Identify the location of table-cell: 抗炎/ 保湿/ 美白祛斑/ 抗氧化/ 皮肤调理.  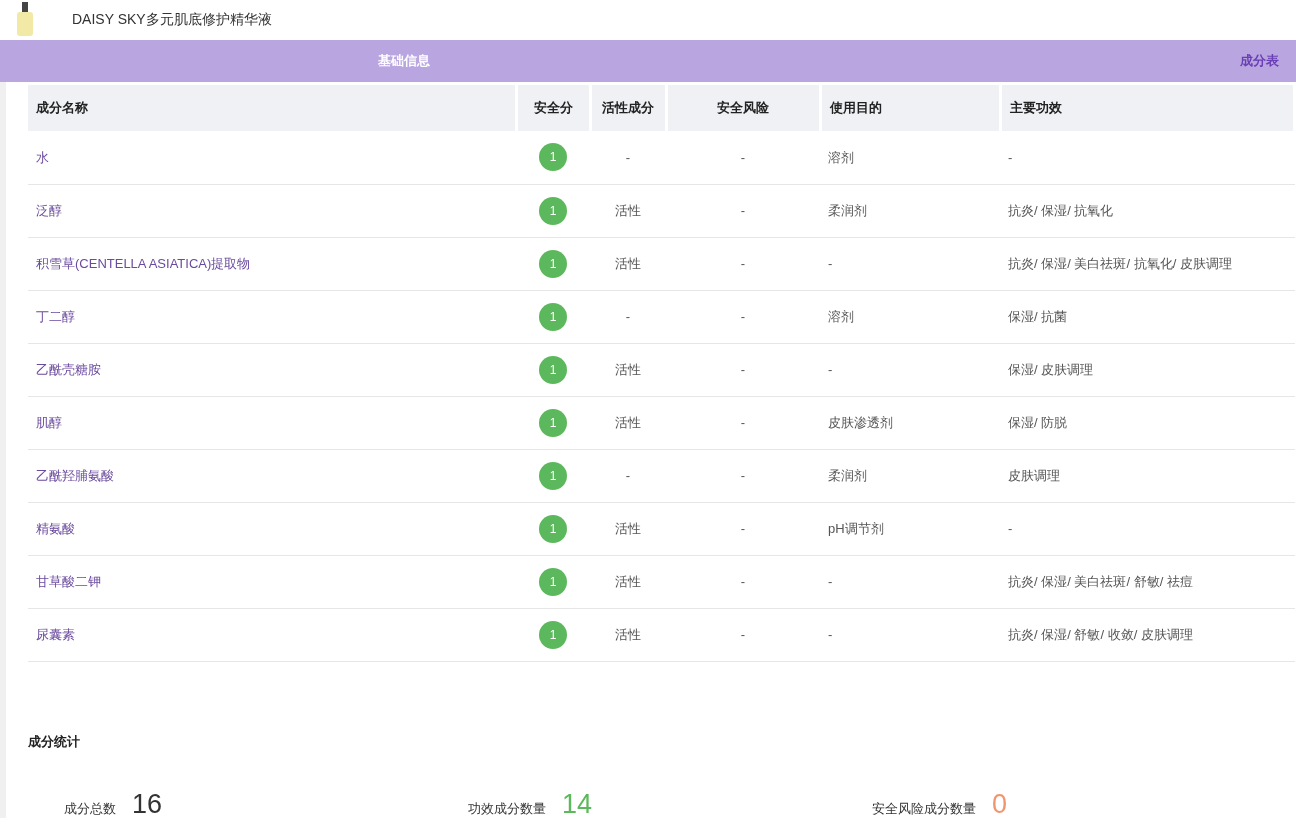
(1147, 263).